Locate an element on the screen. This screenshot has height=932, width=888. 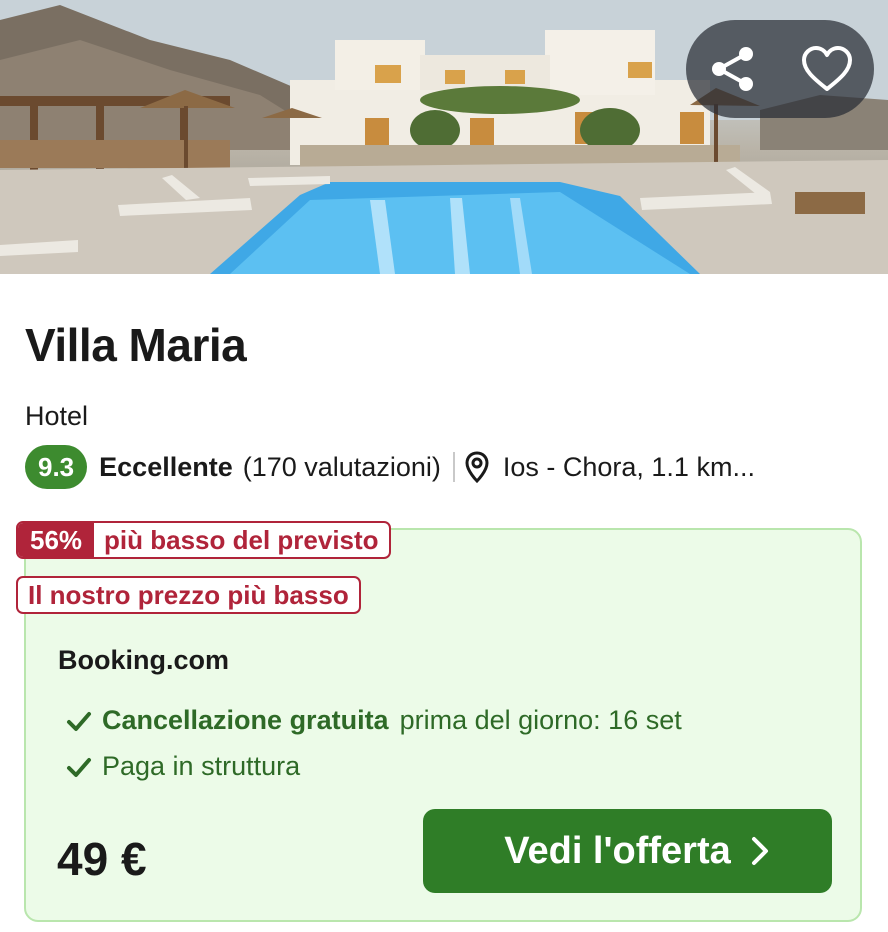
lowest-price-text: Il nostro prezzo più basso is located at coordinates (188, 594).